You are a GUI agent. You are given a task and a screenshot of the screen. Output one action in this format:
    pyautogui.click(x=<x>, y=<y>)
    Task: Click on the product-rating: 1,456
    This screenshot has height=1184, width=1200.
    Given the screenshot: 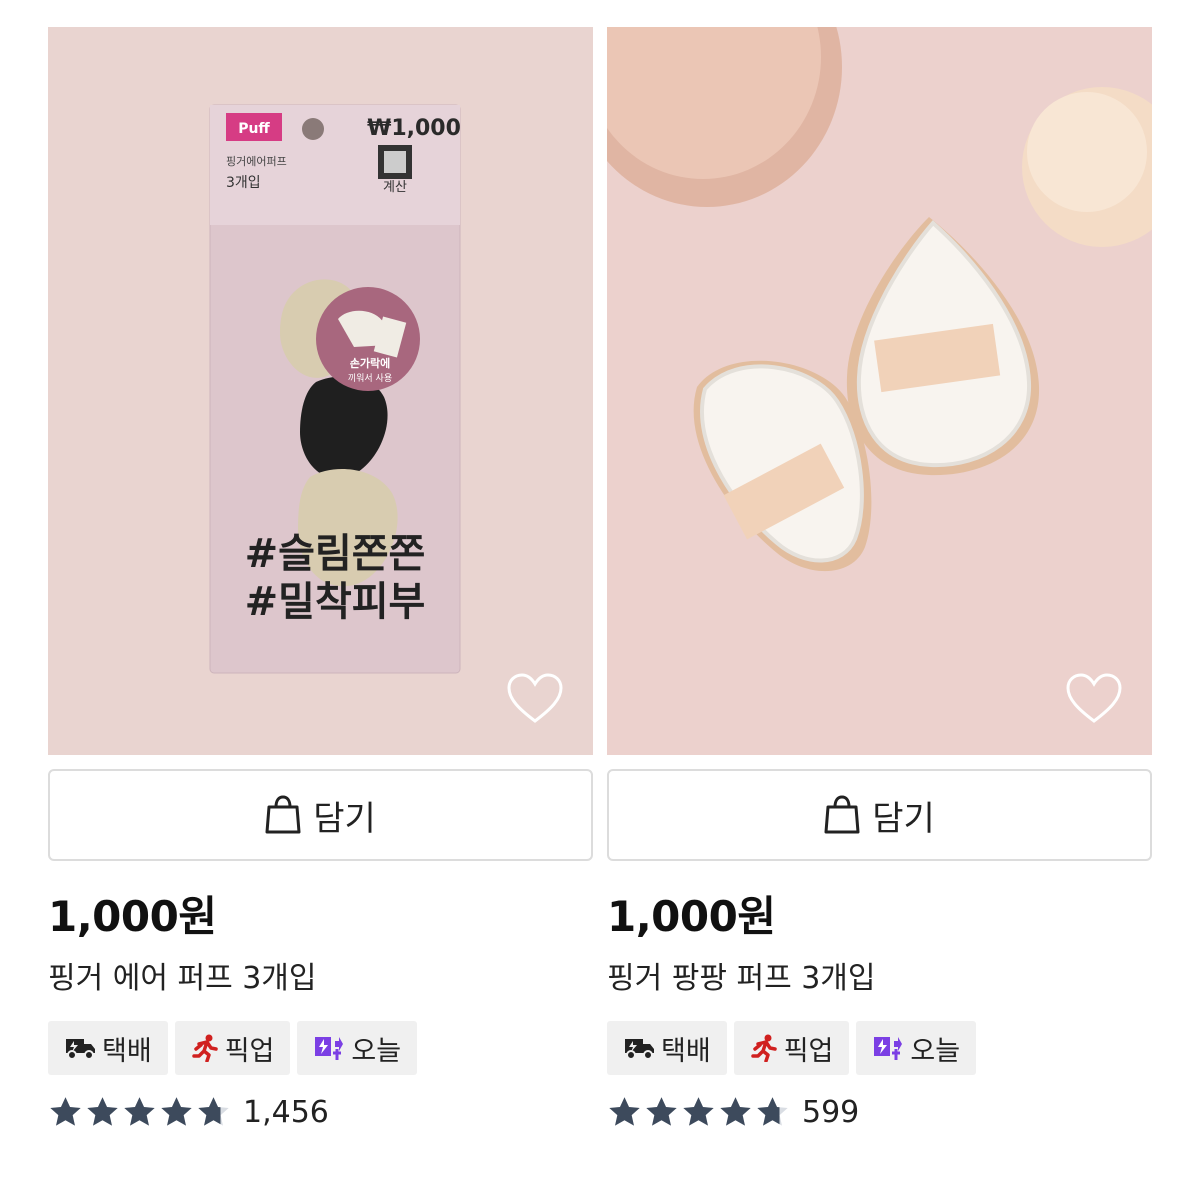 What is the action you would take?
    pyautogui.click(x=320, y=1112)
    